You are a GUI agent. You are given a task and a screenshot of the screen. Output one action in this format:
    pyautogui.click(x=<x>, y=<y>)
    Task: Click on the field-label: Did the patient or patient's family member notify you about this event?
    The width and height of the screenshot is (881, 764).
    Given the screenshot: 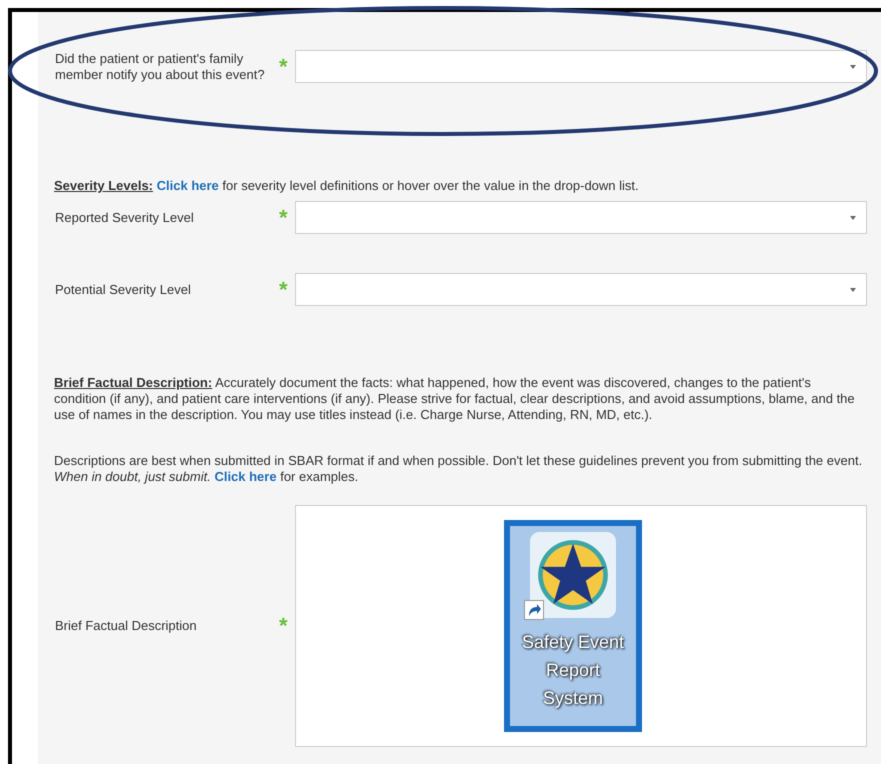 What is the action you would take?
    pyautogui.click(x=160, y=66)
    